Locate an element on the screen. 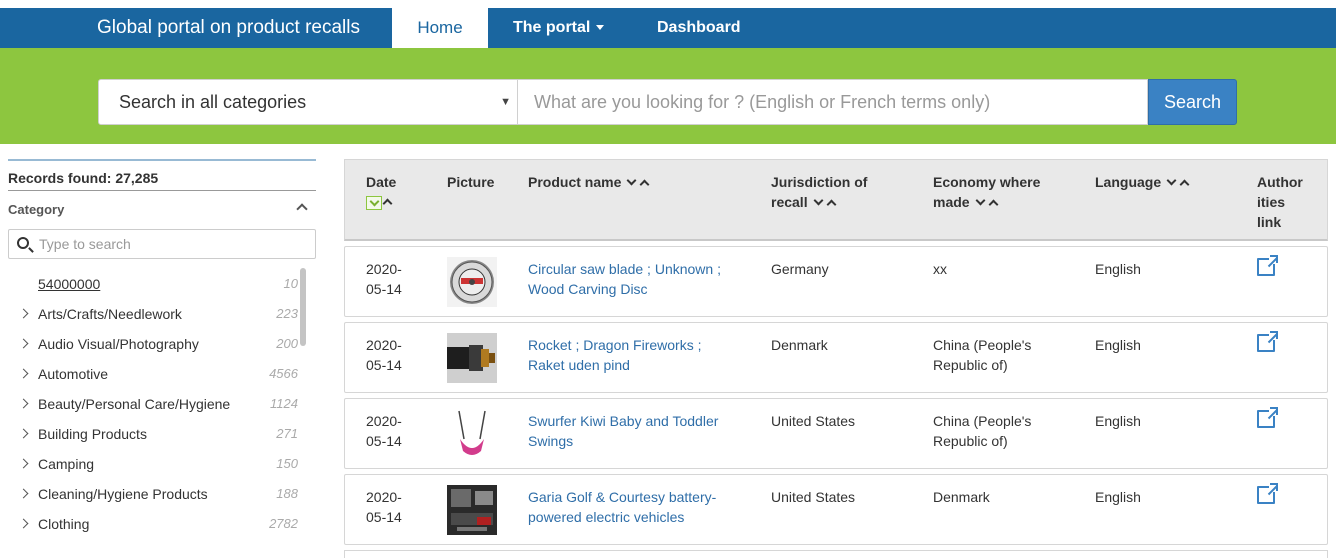  category-item-label: Audio Visual/Photography is located at coordinates (118, 344).